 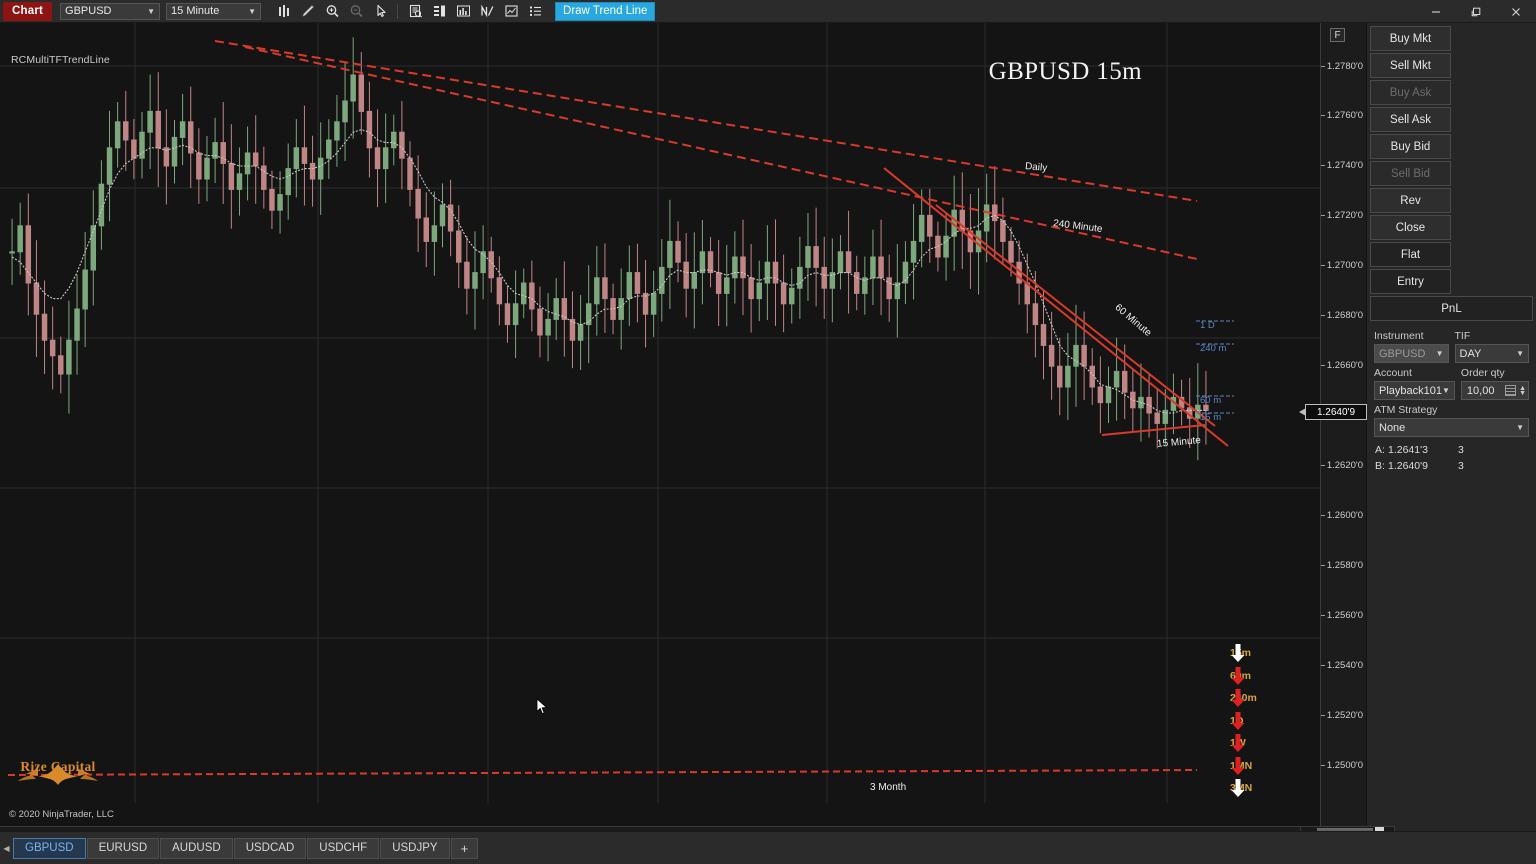 I want to click on list-icon, so click(x=535, y=11).